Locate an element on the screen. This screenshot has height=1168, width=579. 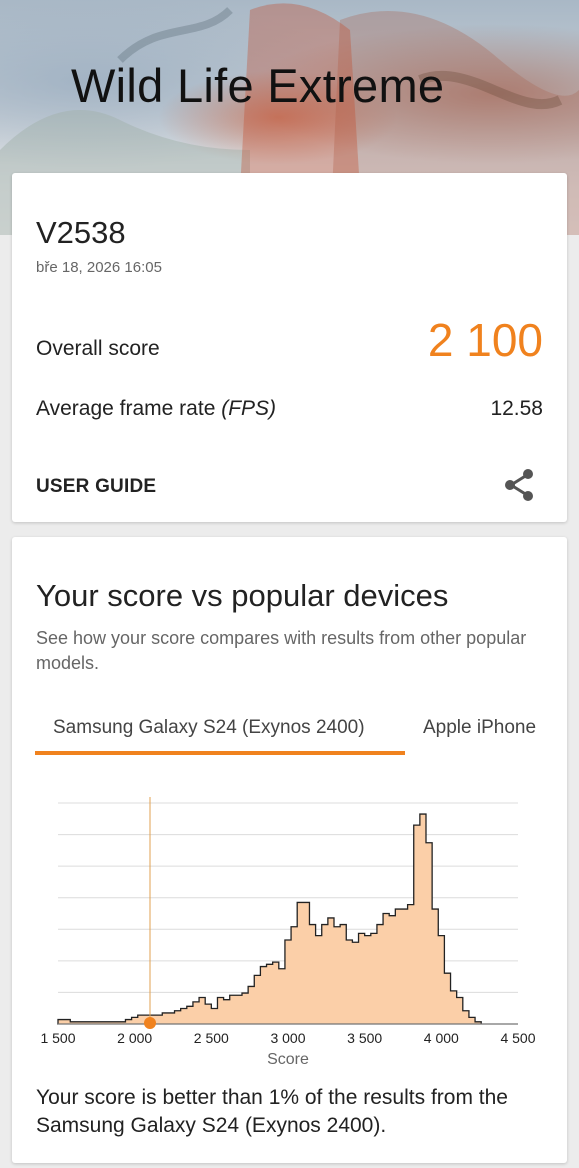
x-tick-label: 3 500 is located at coordinates (364, 1038).